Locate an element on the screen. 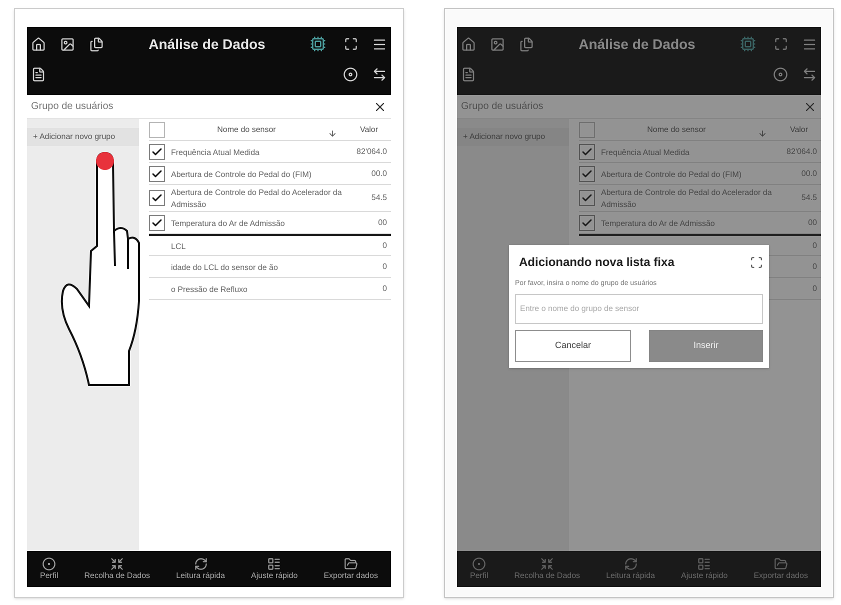  document-icon is located at coordinates (38, 74).